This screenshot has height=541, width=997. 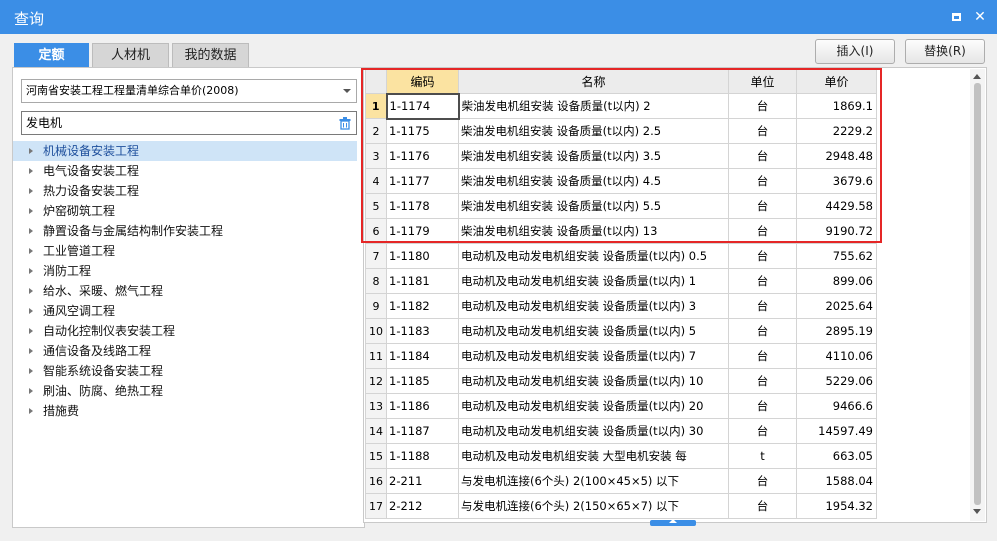 What do you see at coordinates (836, 481) in the screenshot?
I see `price-cell: 1588.04` at bounding box center [836, 481].